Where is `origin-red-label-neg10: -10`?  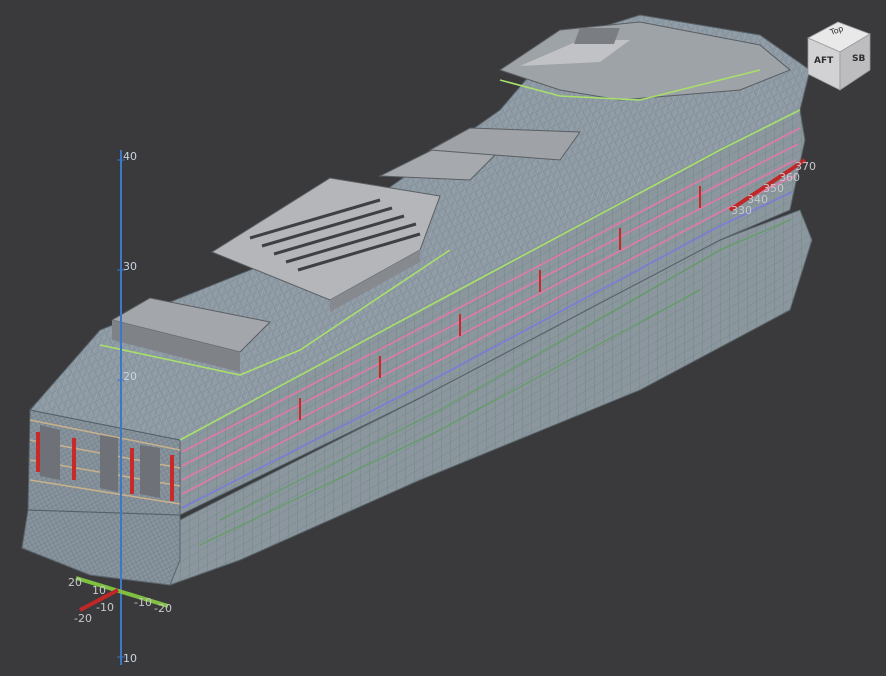
origin-red-label-neg10: -10 is located at coordinates (105, 607).